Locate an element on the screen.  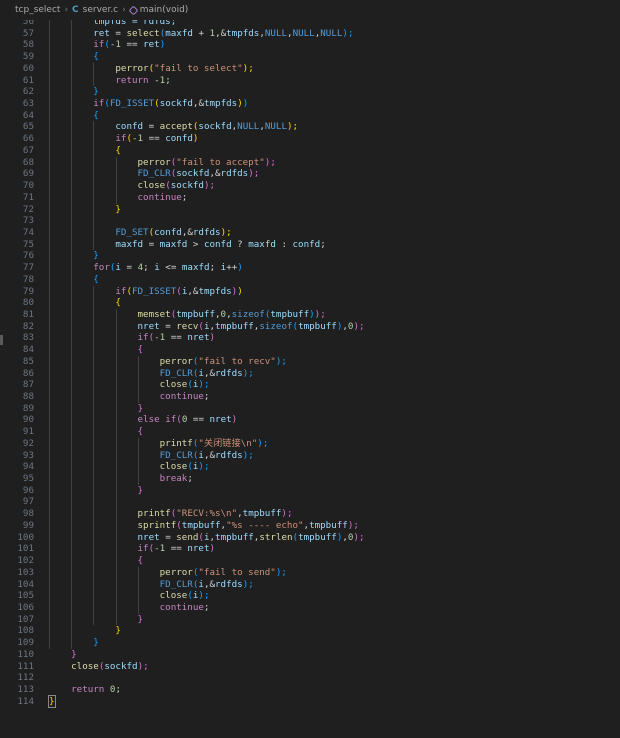
line-number: 68 is located at coordinates (28, 162).